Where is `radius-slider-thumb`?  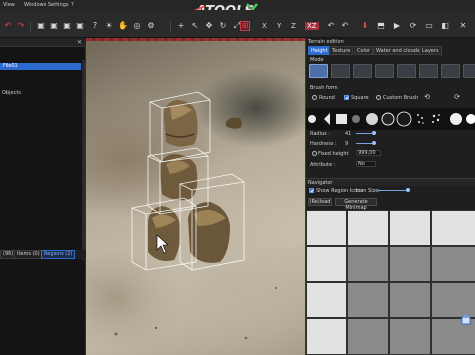 radius-slider-thumb is located at coordinates (374, 133).